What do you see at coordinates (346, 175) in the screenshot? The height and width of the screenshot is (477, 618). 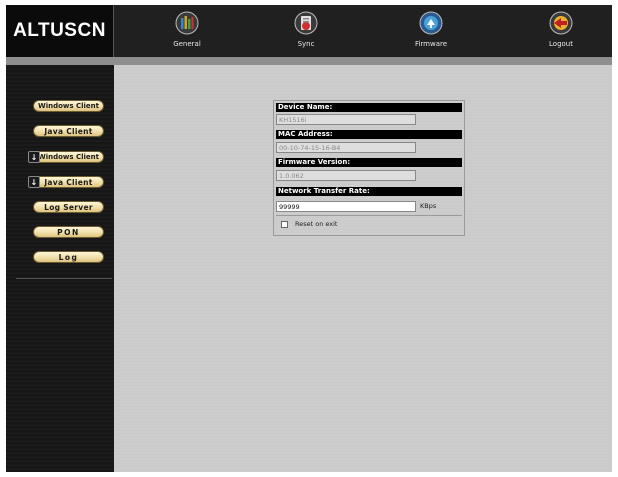 I see `firmware-version-field: 1.0.062` at bounding box center [346, 175].